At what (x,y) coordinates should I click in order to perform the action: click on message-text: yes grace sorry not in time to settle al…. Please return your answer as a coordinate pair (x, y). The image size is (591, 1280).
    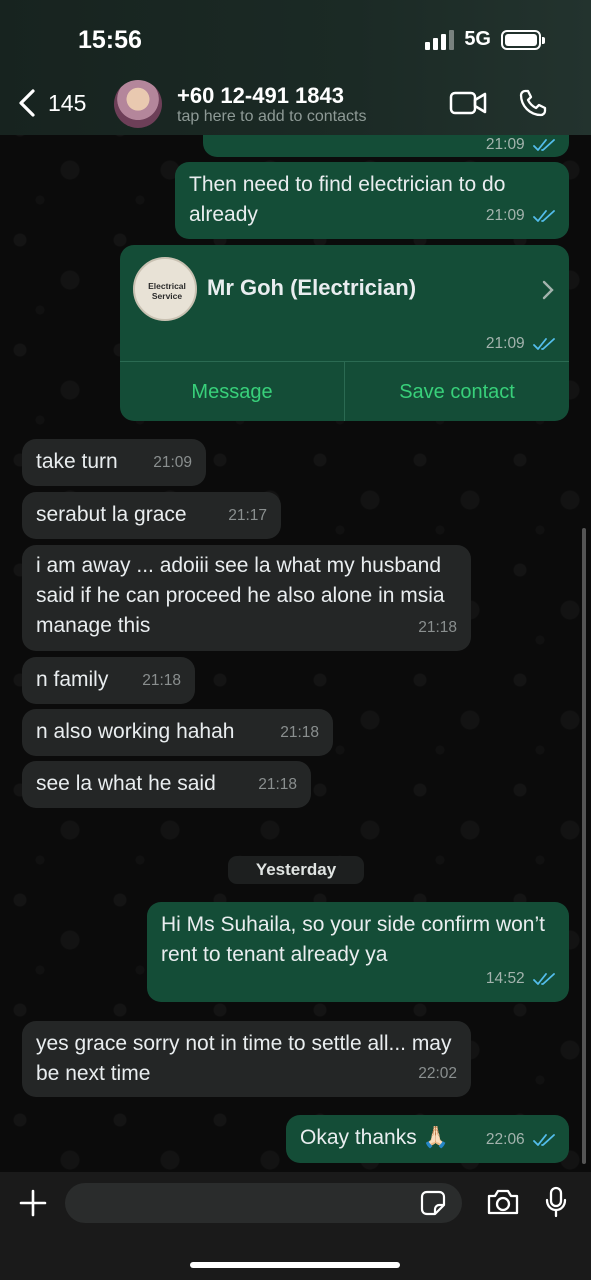
    Looking at the image, I should click on (244, 1058).